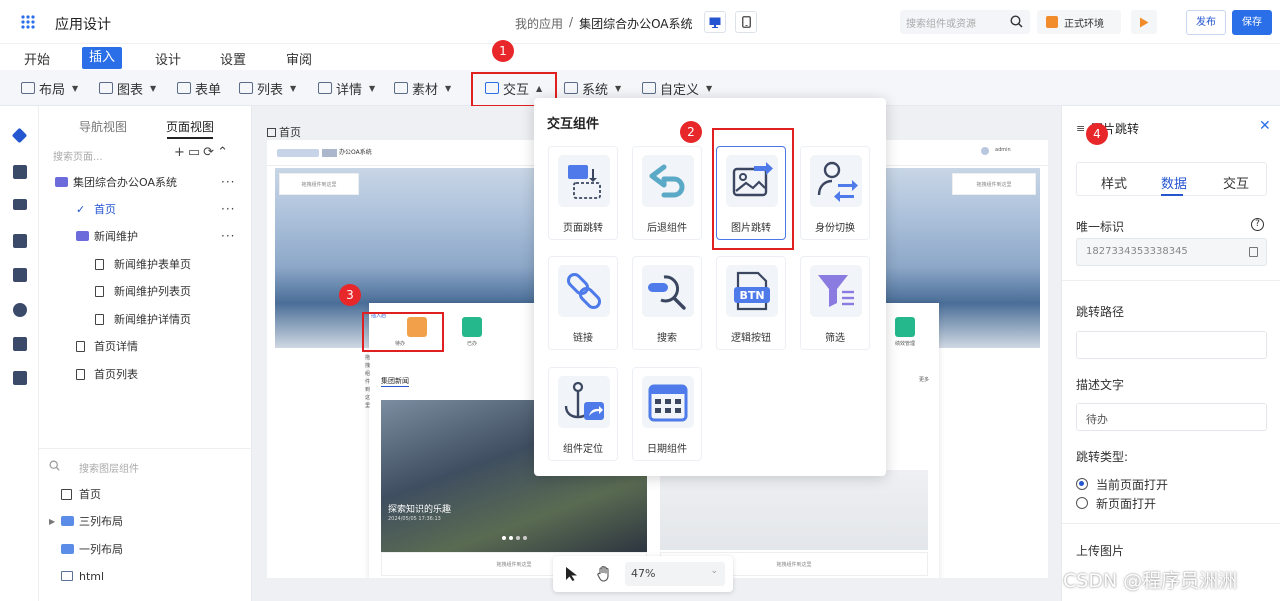  Describe the element at coordinates (103, 126) in the screenshot. I see `tab-navigation-view: 导航视图` at that location.